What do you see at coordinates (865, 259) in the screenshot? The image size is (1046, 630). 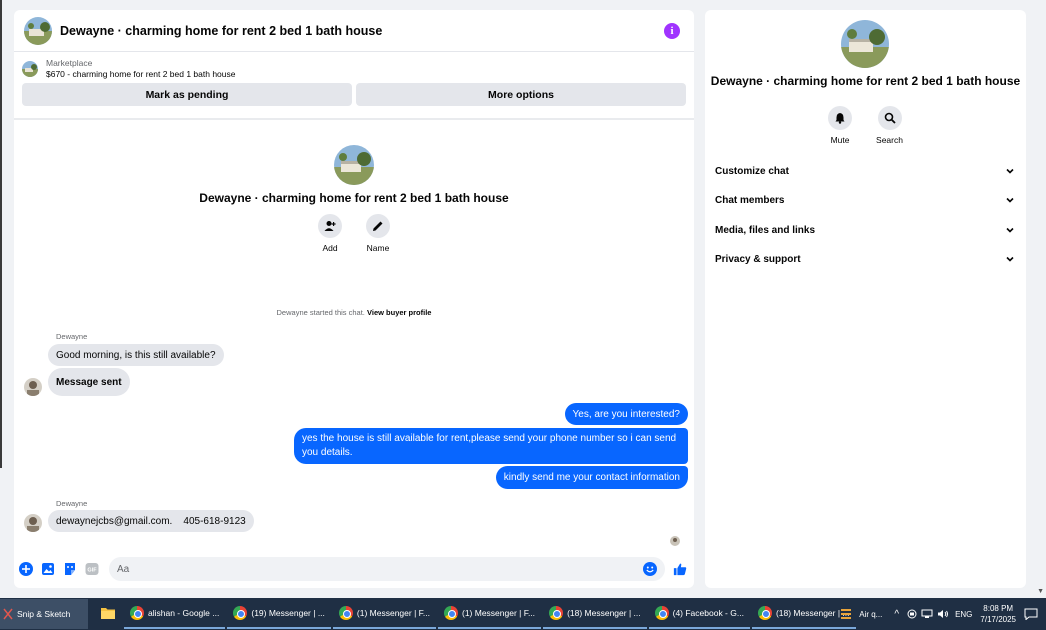 I see `privacy-support-section: Privacy & support` at bounding box center [865, 259].